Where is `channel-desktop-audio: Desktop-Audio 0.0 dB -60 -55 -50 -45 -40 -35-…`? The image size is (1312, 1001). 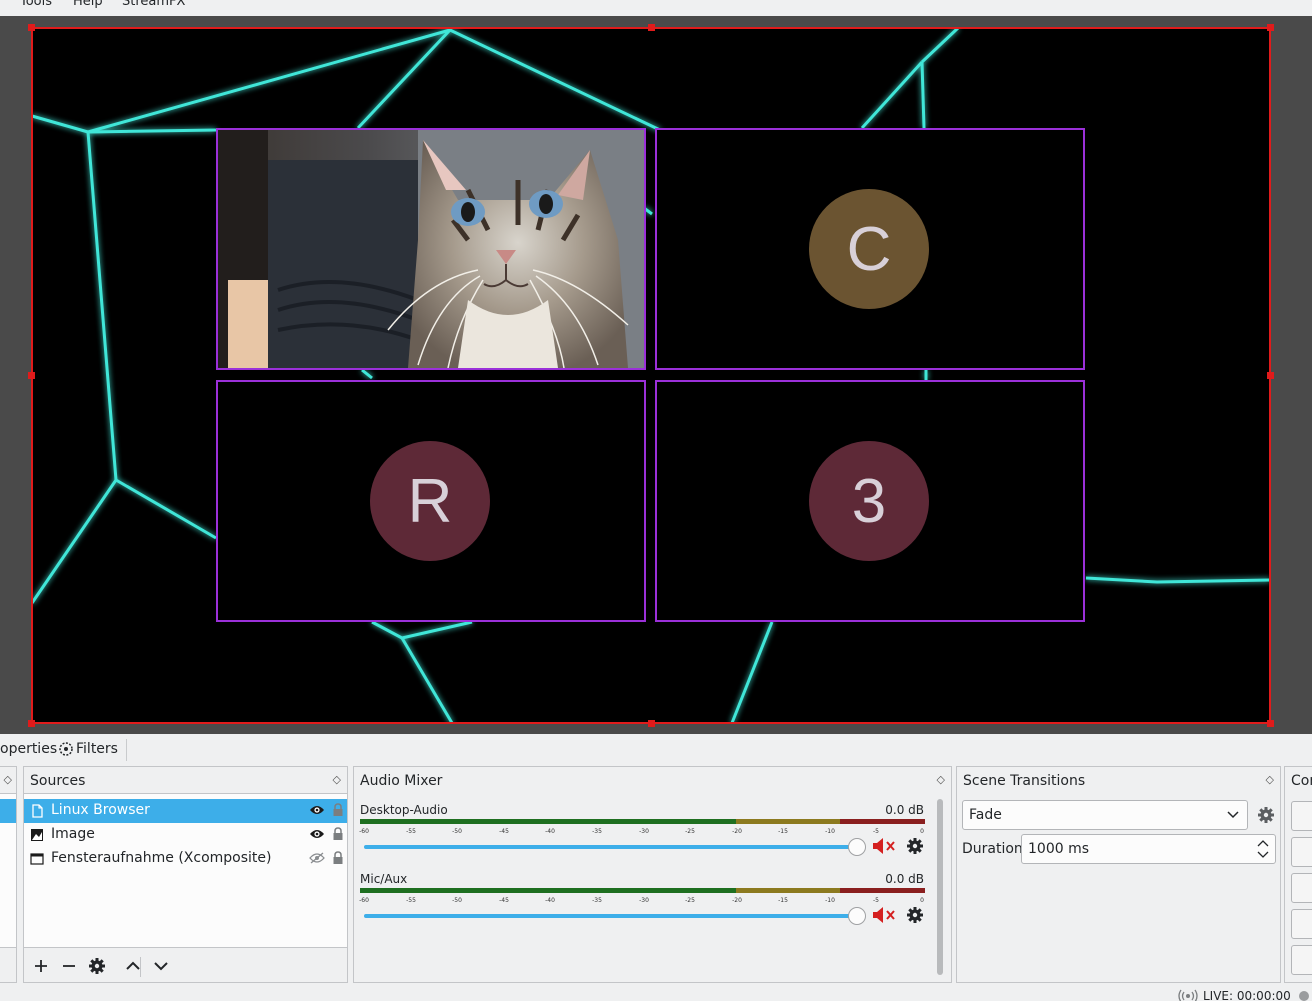
channel-desktop-audio: Desktop-Audio 0.0 dB -60 -55 -50 -45 -40 -35-… is located at coordinates (643, 837).